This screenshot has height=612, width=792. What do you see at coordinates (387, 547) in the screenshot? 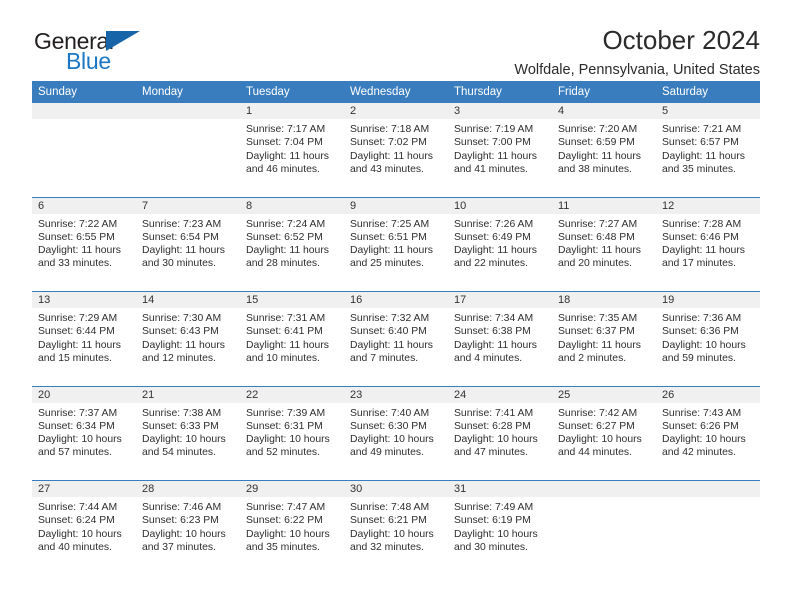
I see `daylight-text-line2: and 32 minutes.` at bounding box center [387, 547].